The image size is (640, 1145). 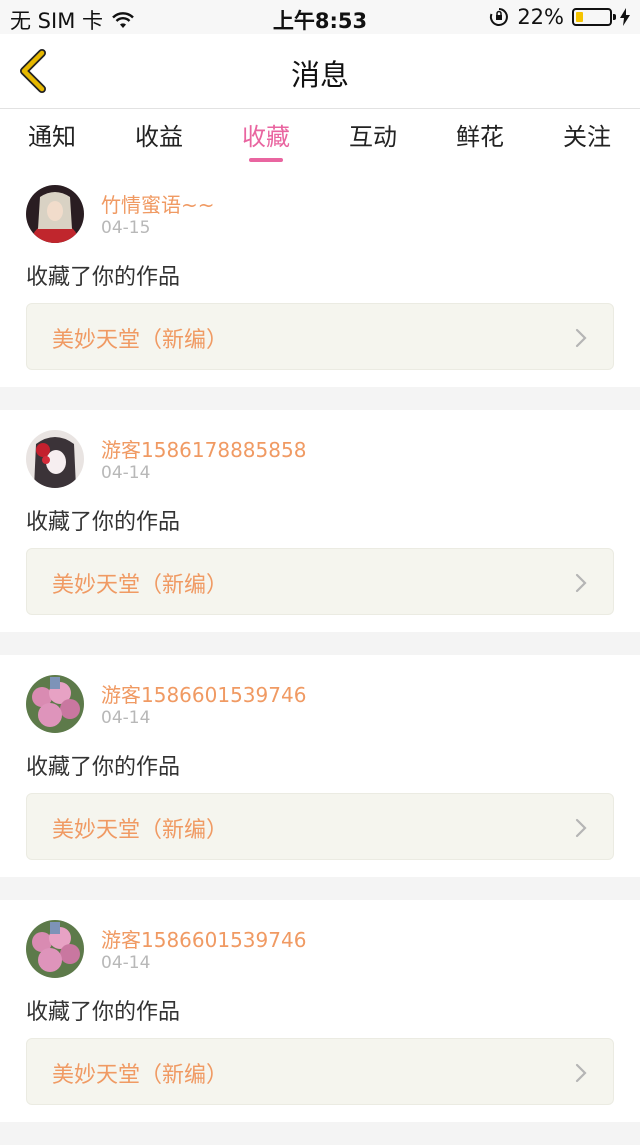 I want to click on username: 游客1586178885858, so click(x=203, y=448).